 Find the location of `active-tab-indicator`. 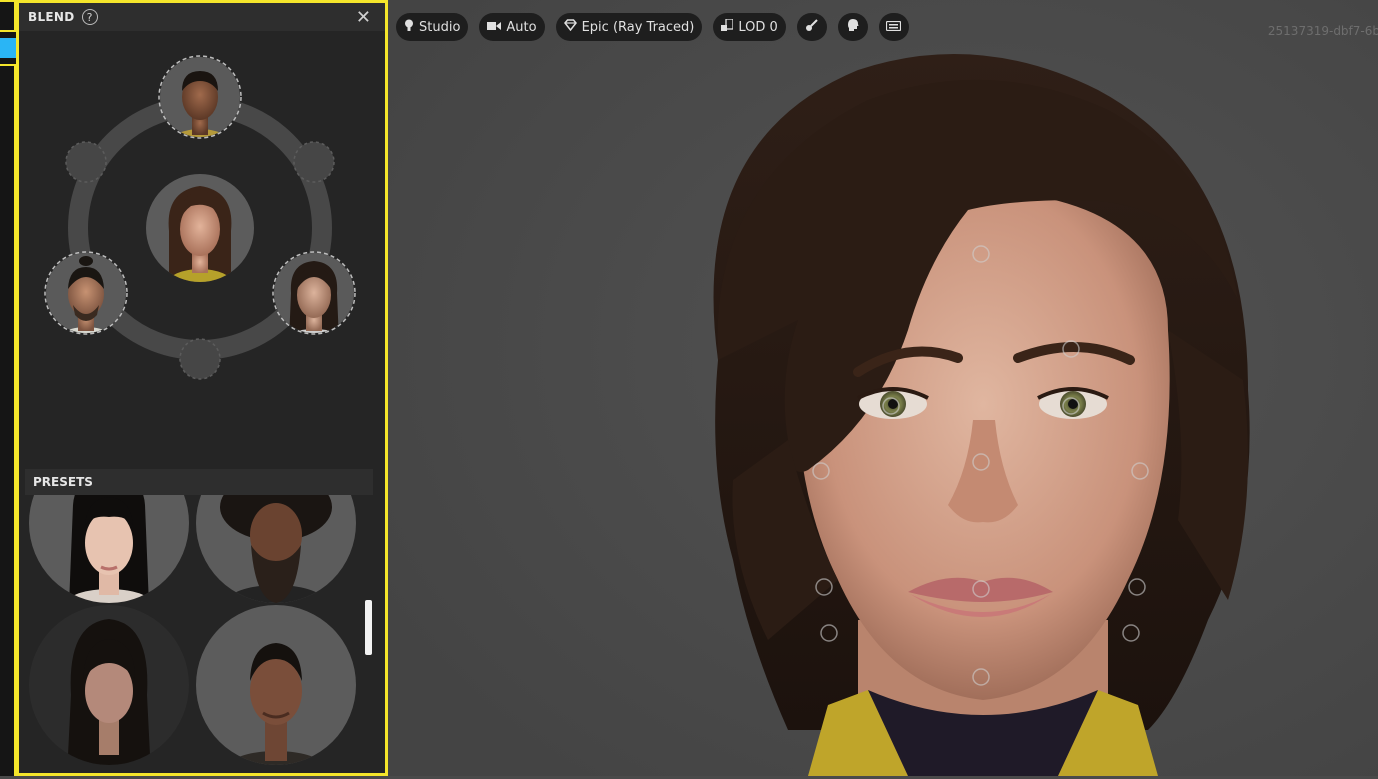

active-tab-indicator is located at coordinates (8, 48).